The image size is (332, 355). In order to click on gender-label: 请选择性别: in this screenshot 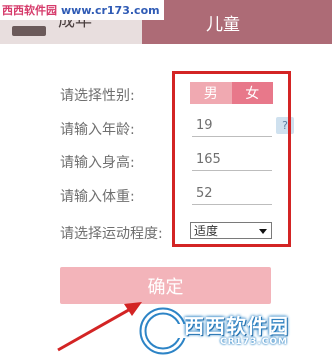, I will do `click(97, 96)`.